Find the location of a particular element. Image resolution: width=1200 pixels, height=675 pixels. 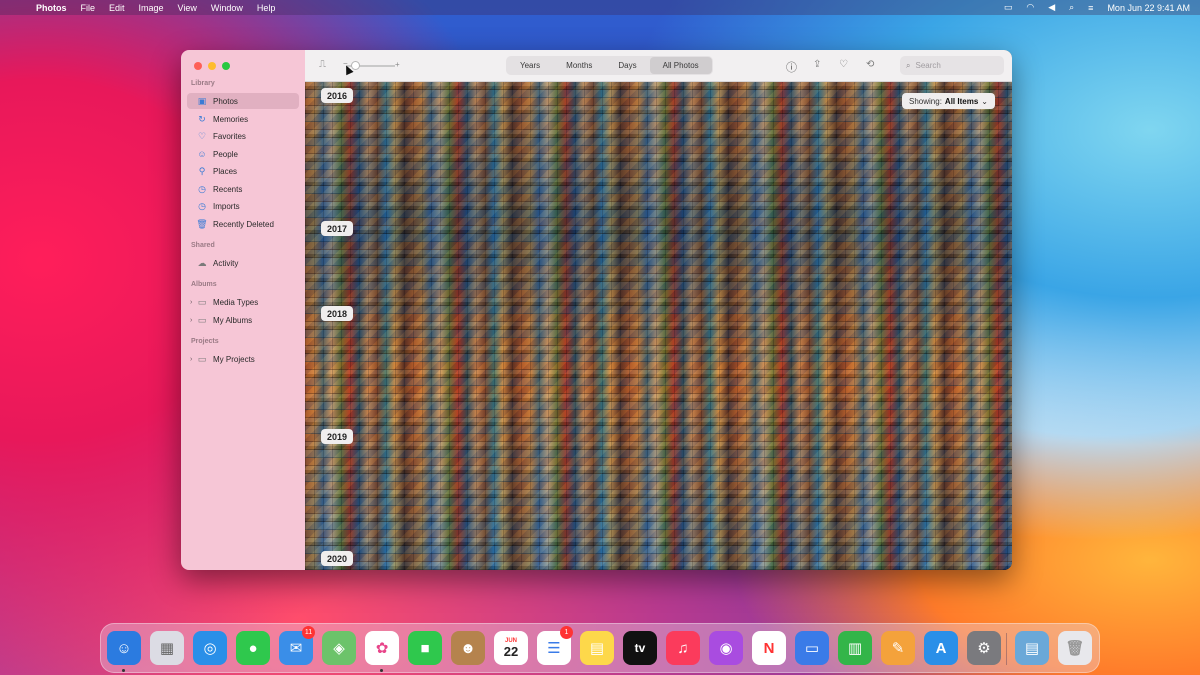

dock-separator is located at coordinates (1006, 649).